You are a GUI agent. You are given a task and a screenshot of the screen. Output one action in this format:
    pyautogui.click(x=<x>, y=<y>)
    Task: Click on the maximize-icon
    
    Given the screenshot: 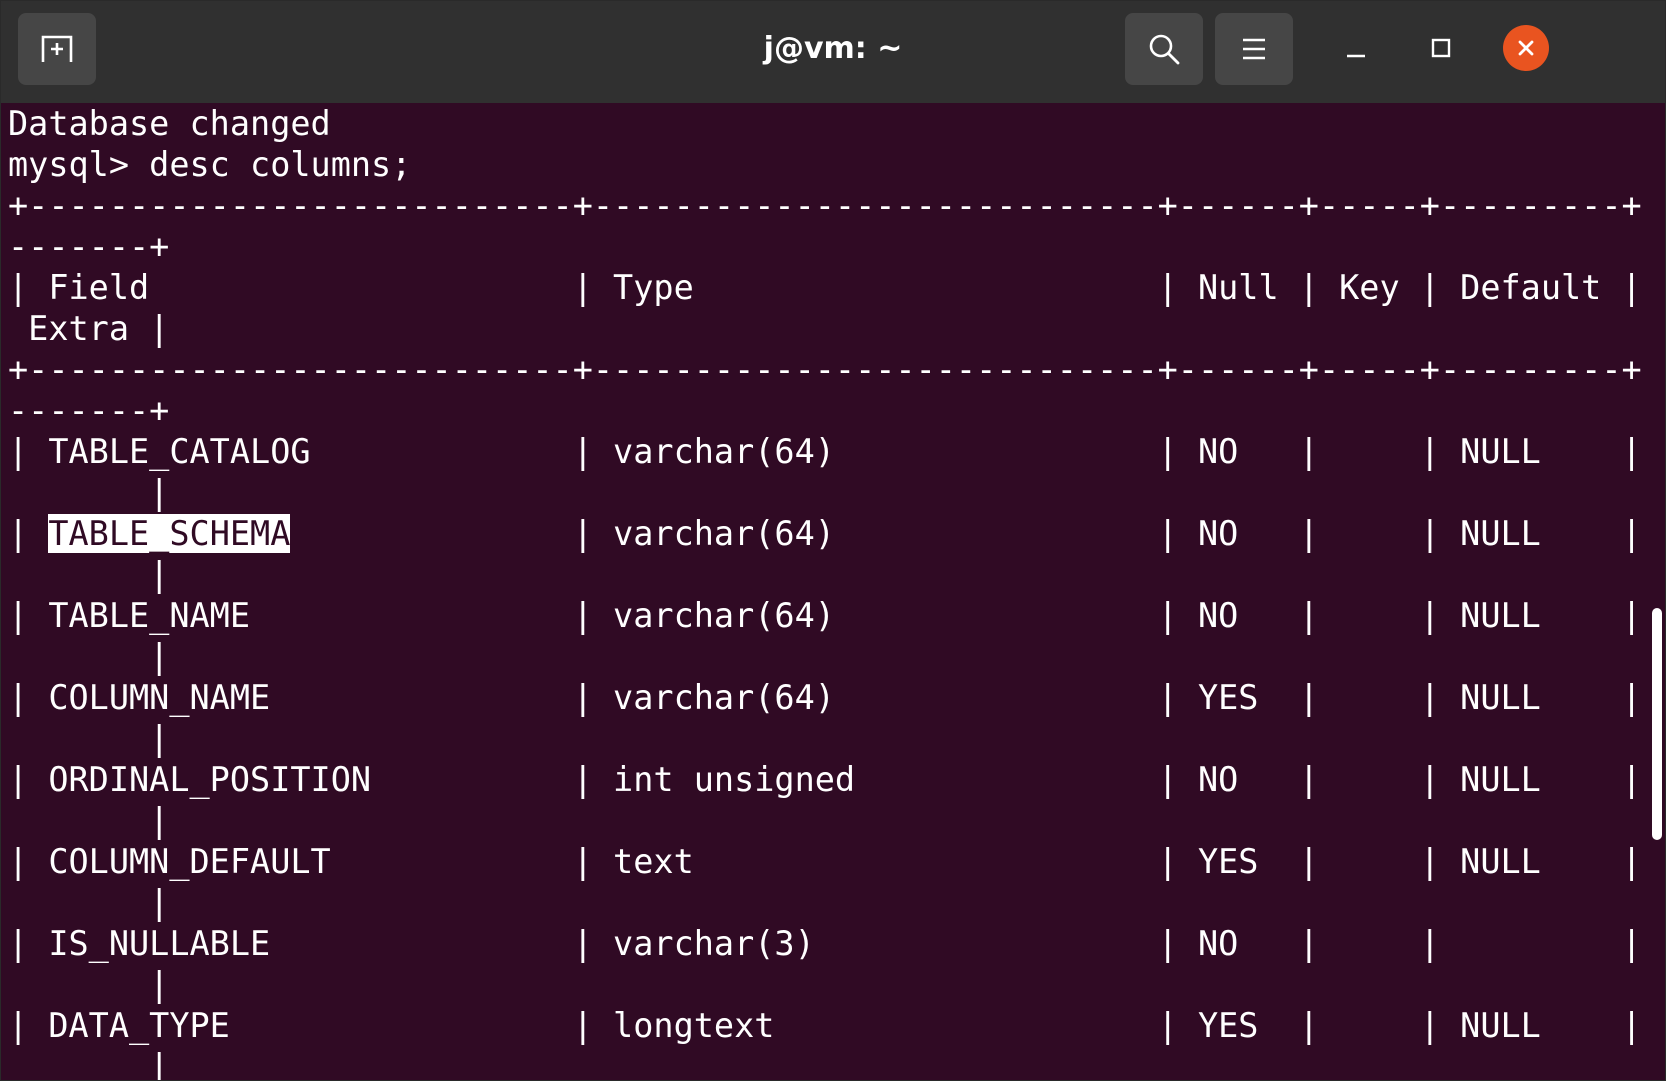 What is the action you would take?
    pyautogui.click(x=1441, y=48)
    